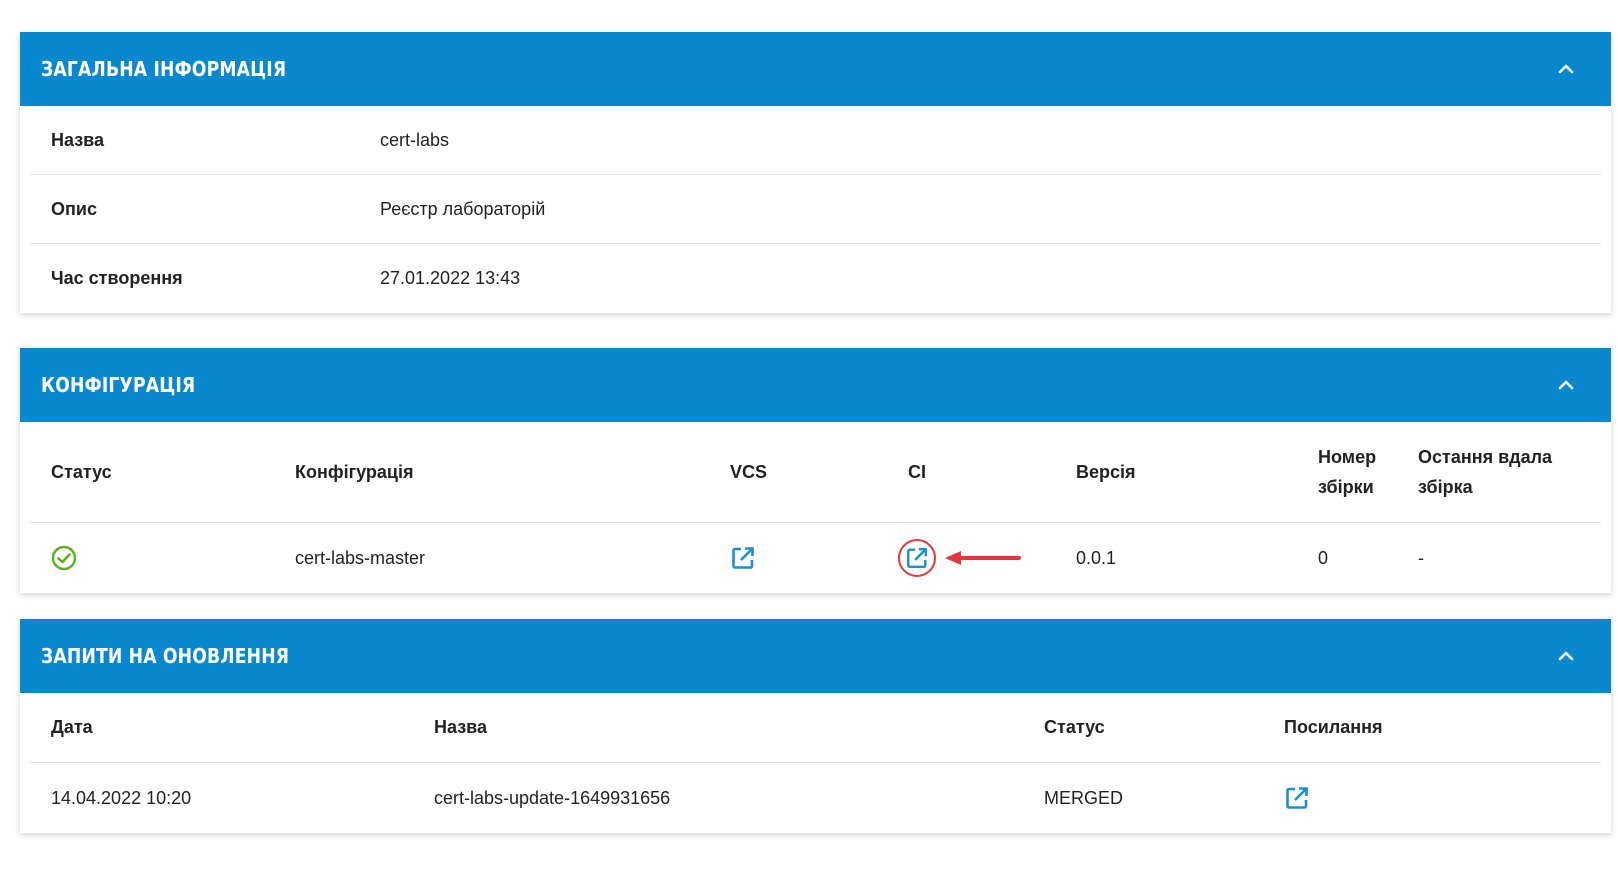 This screenshot has height=871, width=1618. I want to click on col-header-date: Дата, so click(72, 727).